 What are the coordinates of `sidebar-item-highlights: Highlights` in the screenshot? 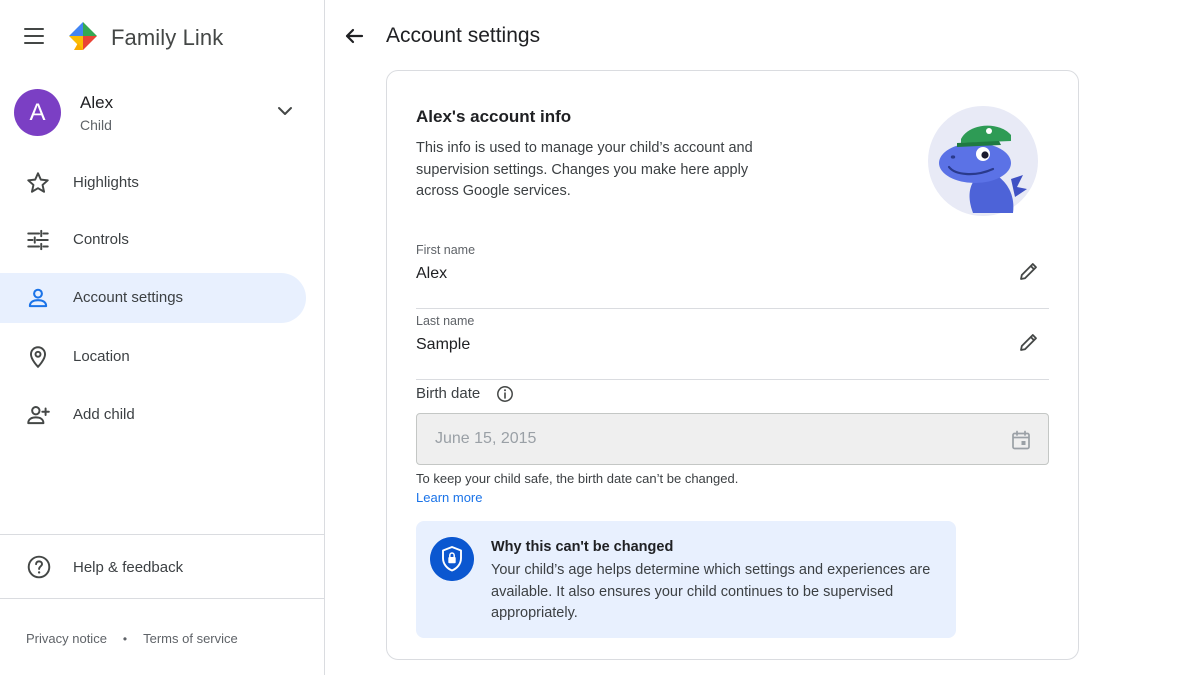 It's located at (153, 183).